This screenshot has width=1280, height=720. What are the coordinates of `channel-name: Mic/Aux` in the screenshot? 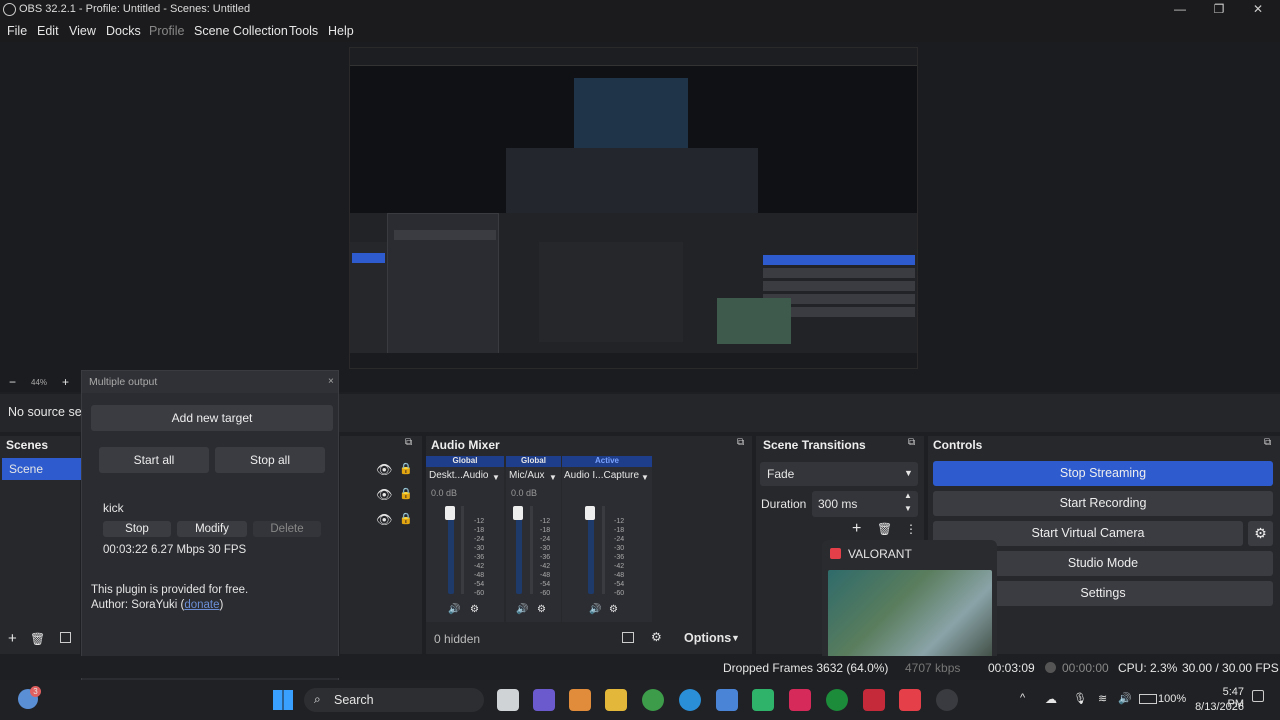 It's located at (527, 475).